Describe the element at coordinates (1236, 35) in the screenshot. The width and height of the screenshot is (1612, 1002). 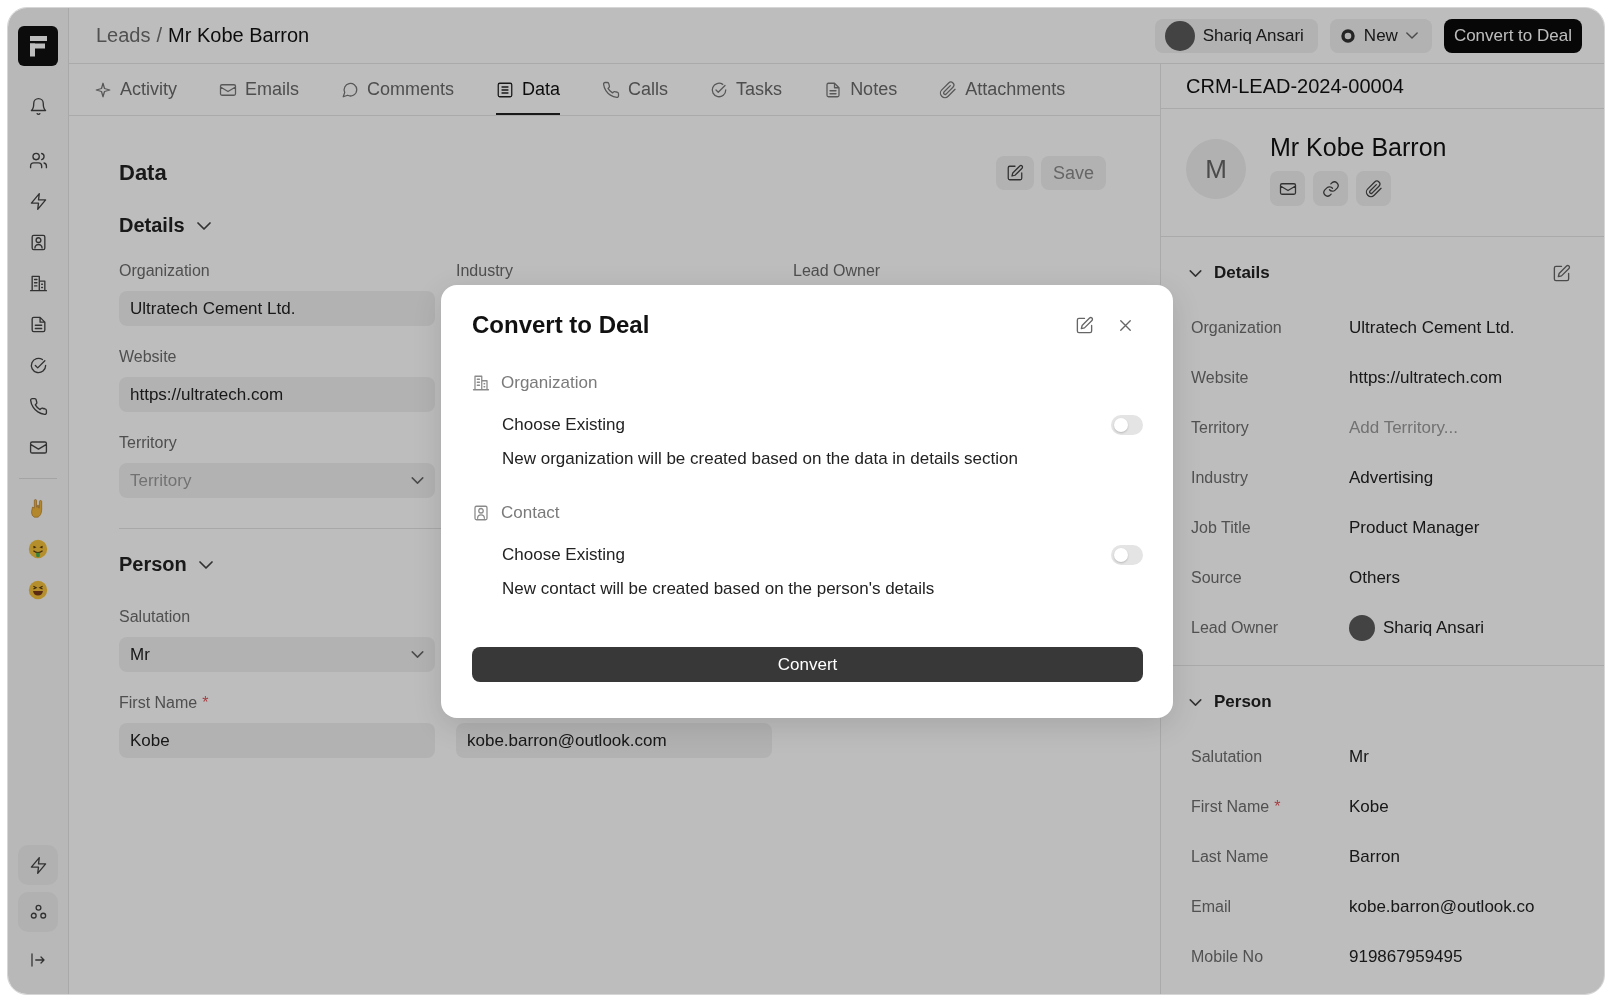
I see `owner-button: Shariq Ansari` at that location.